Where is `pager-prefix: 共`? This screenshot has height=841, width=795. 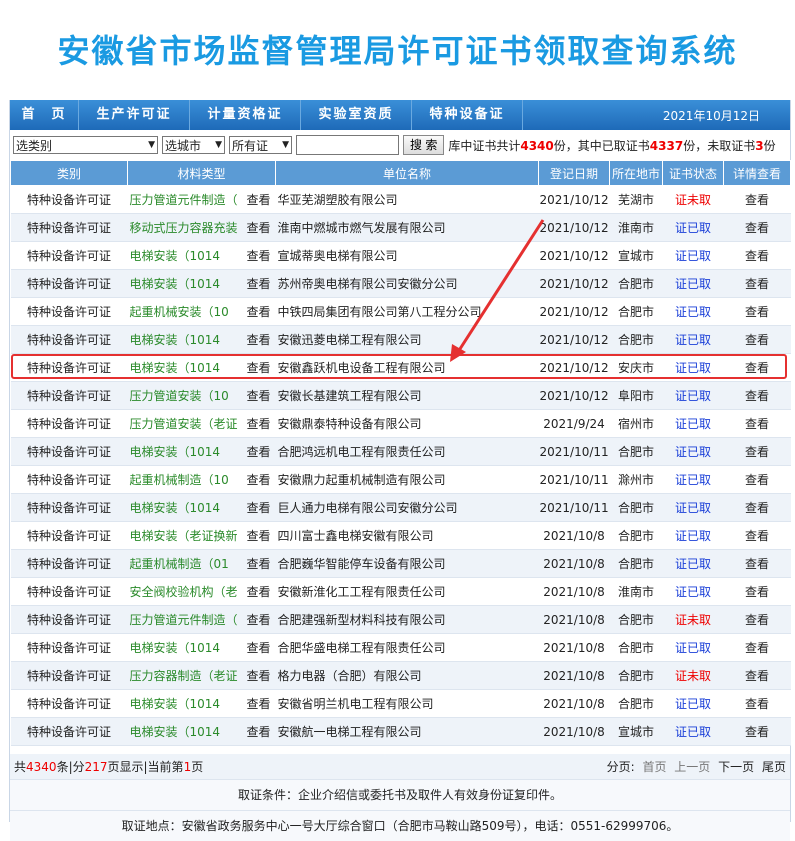
pager-prefix: 共 is located at coordinates (20, 767).